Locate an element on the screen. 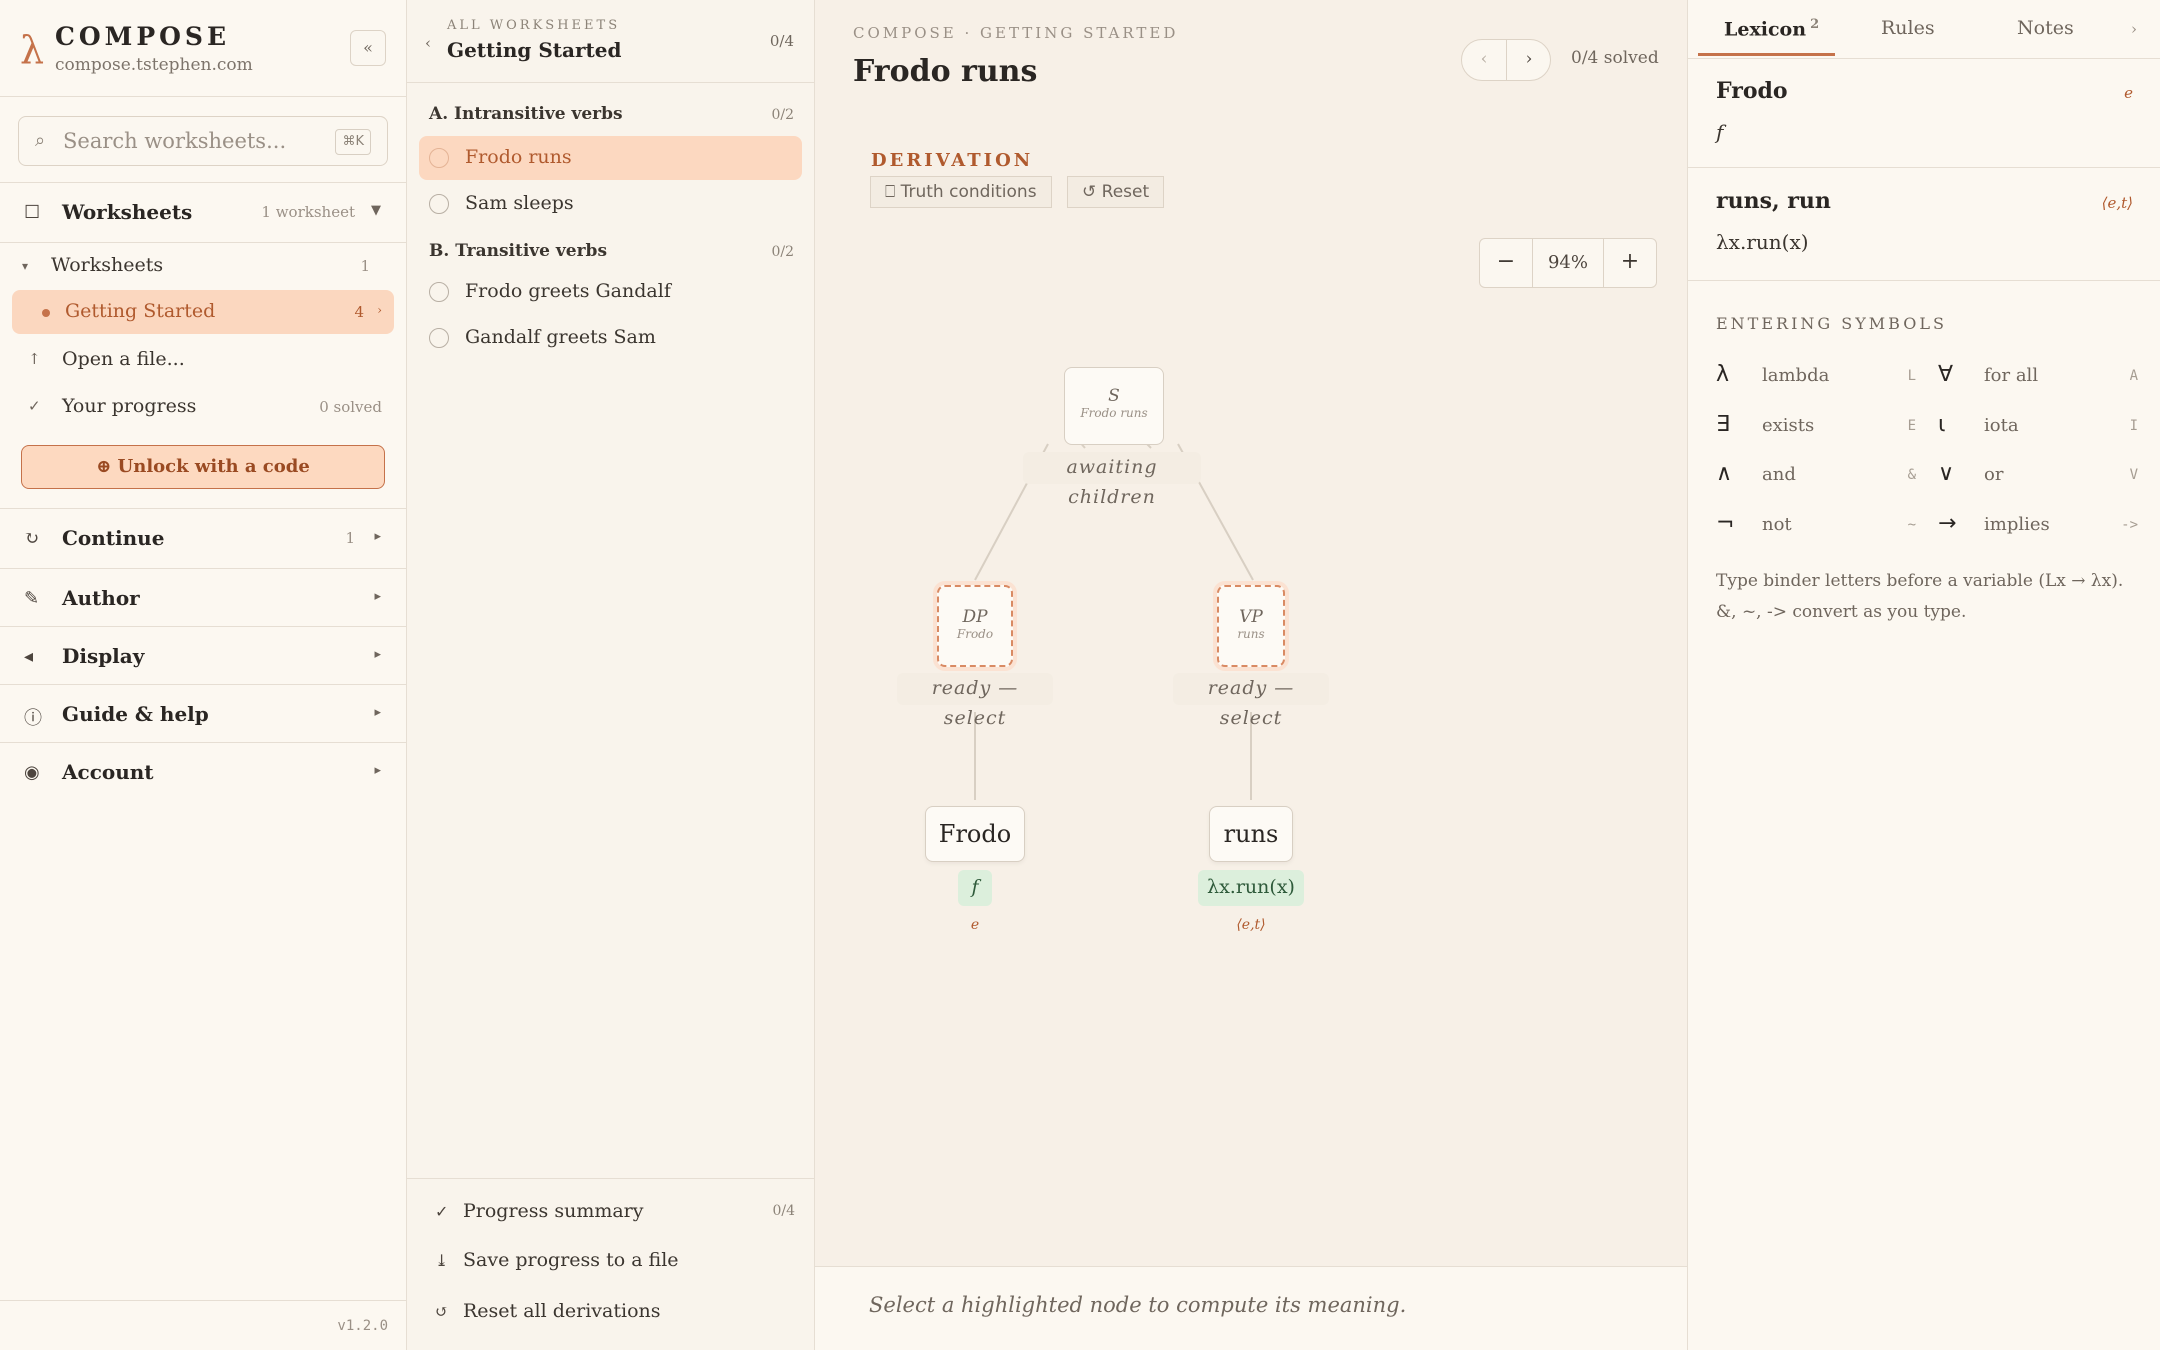 This screenshot has height=1350, width=2160. item-count: 4 is located at coordinates (359, 312).